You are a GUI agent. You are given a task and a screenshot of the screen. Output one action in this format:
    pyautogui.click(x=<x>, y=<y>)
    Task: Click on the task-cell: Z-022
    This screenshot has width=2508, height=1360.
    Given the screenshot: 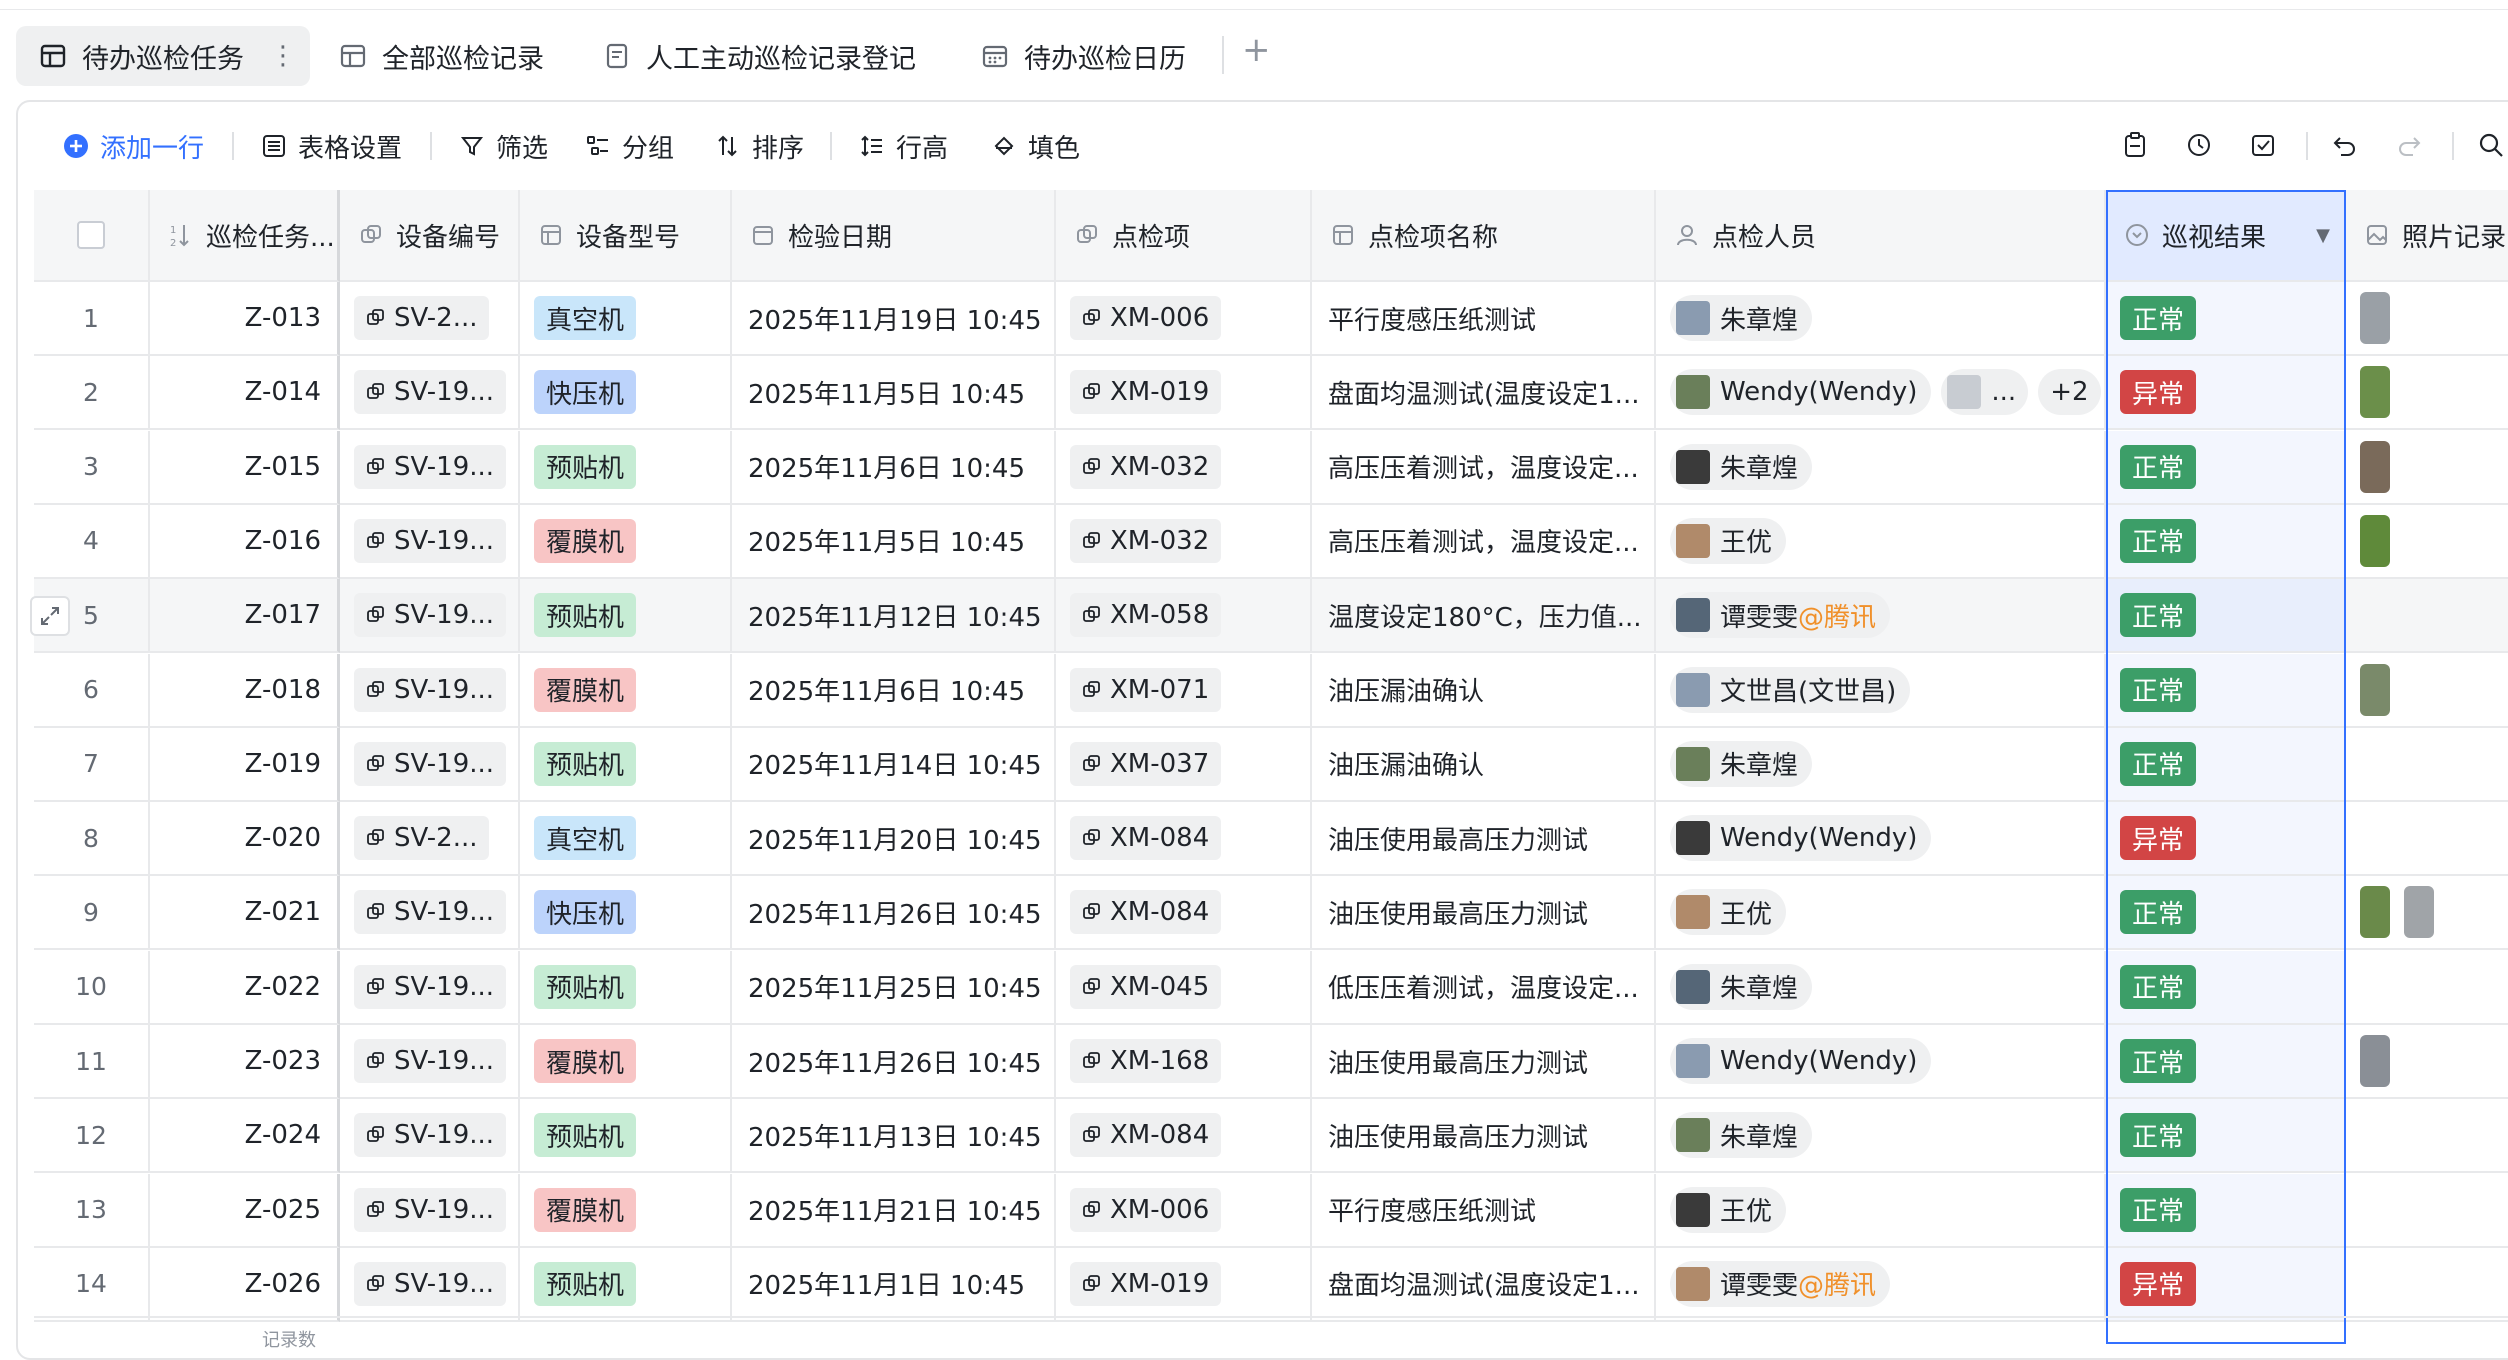 What is the action you would take?
    pyautogui.click(x=245, y=987)
    